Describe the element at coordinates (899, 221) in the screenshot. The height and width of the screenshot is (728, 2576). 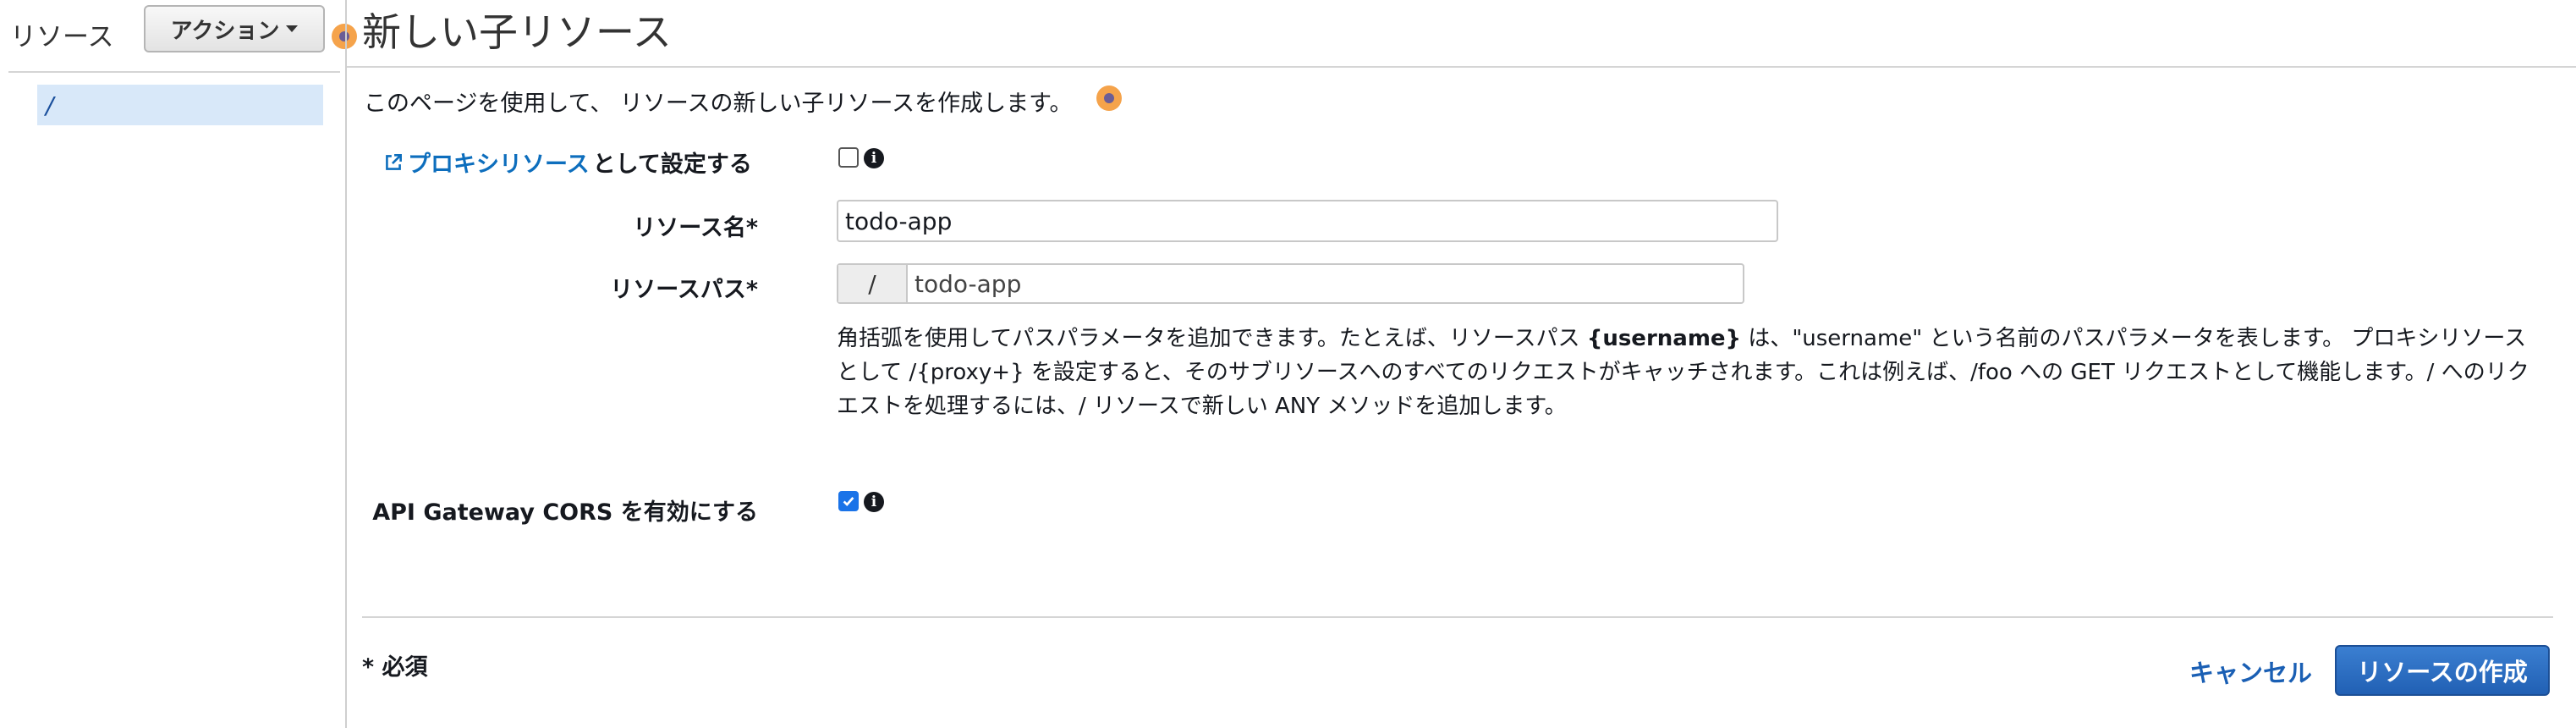
I see `resource-name-value: todo-app` at that location.